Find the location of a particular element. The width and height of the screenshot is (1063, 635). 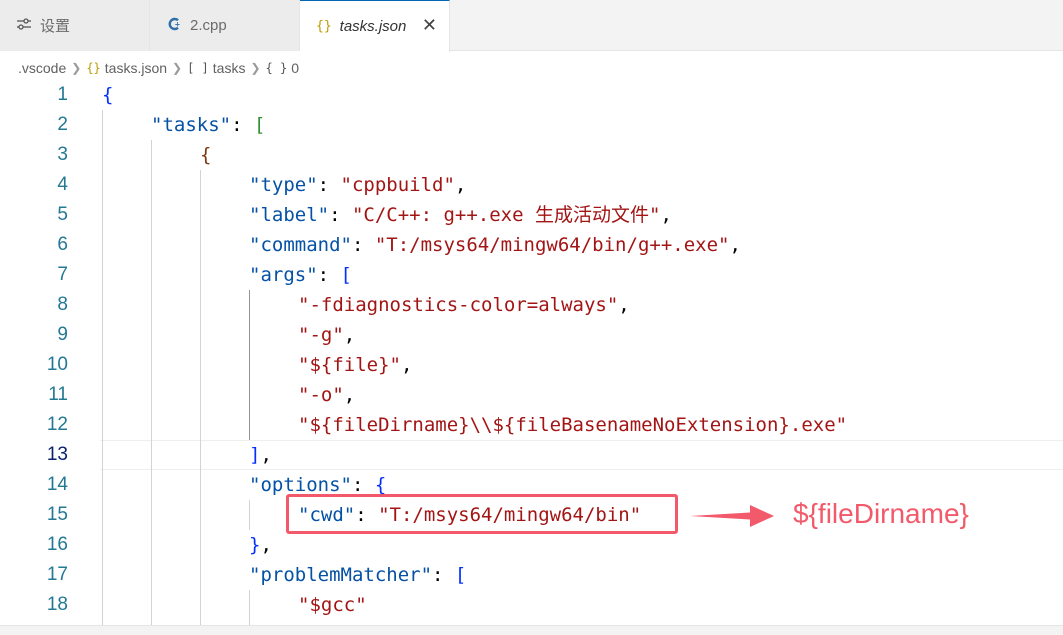

tab-tasks-json: {} tasks.json ✕ is located at coordinates (375, 26).